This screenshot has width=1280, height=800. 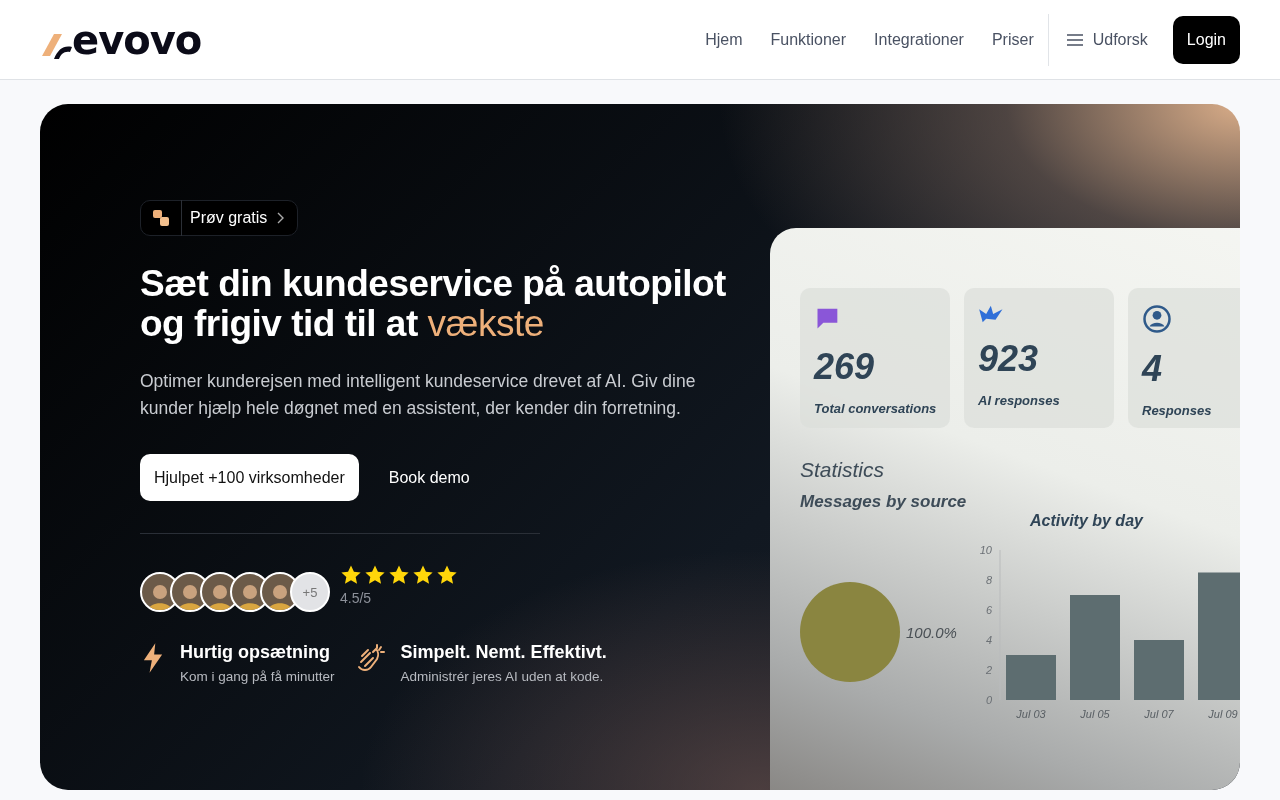 What do you see at coordinates (356, 598) in the screenshot?
I see `rating-score: 4.5/5` at bounding box center [356, 598].